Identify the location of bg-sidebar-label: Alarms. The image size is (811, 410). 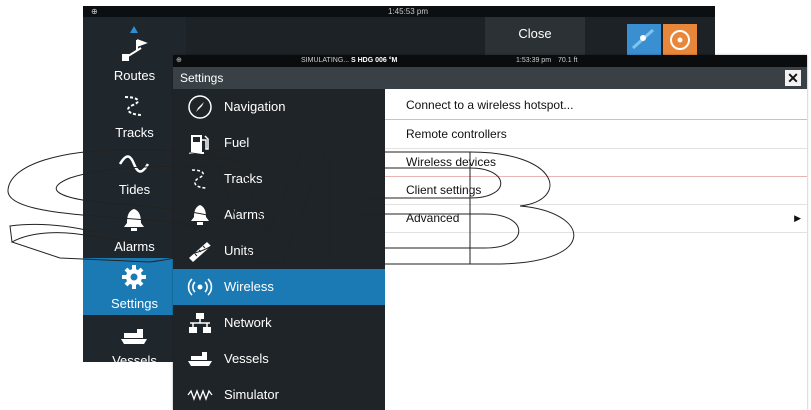
(134, 246).